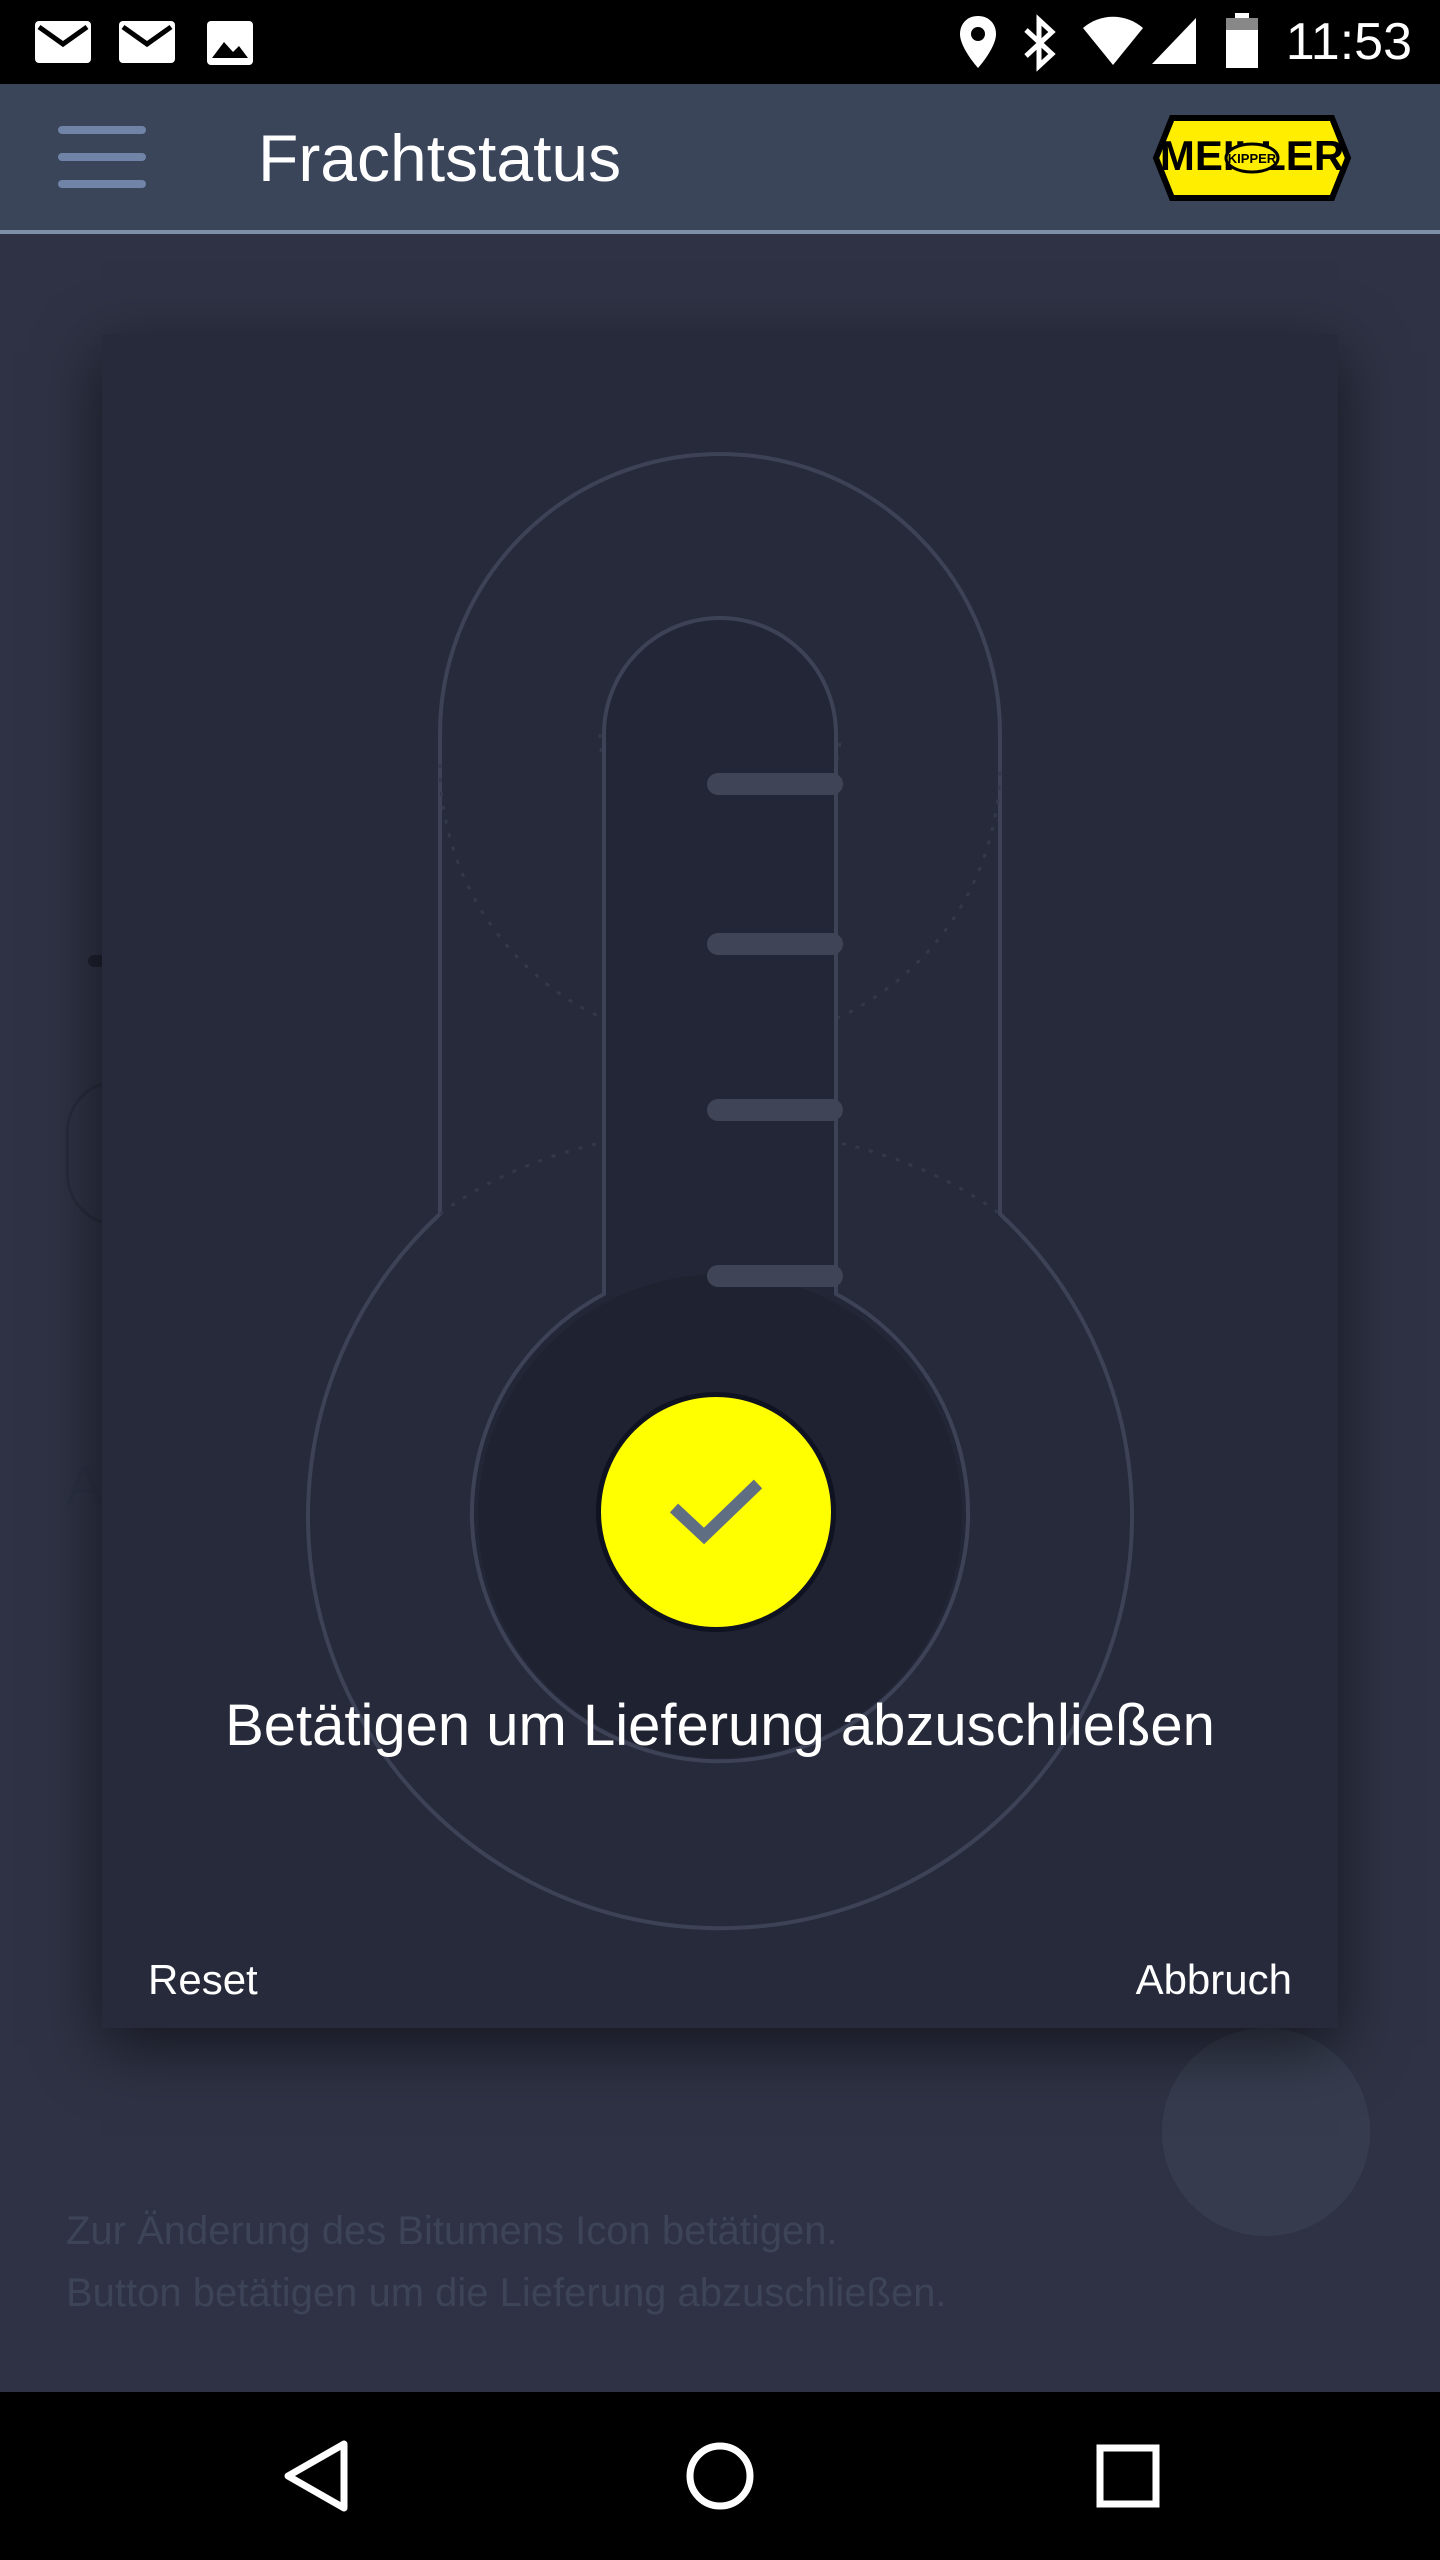  I want to click on page-title: Frachtstatus, so click(440, 158).